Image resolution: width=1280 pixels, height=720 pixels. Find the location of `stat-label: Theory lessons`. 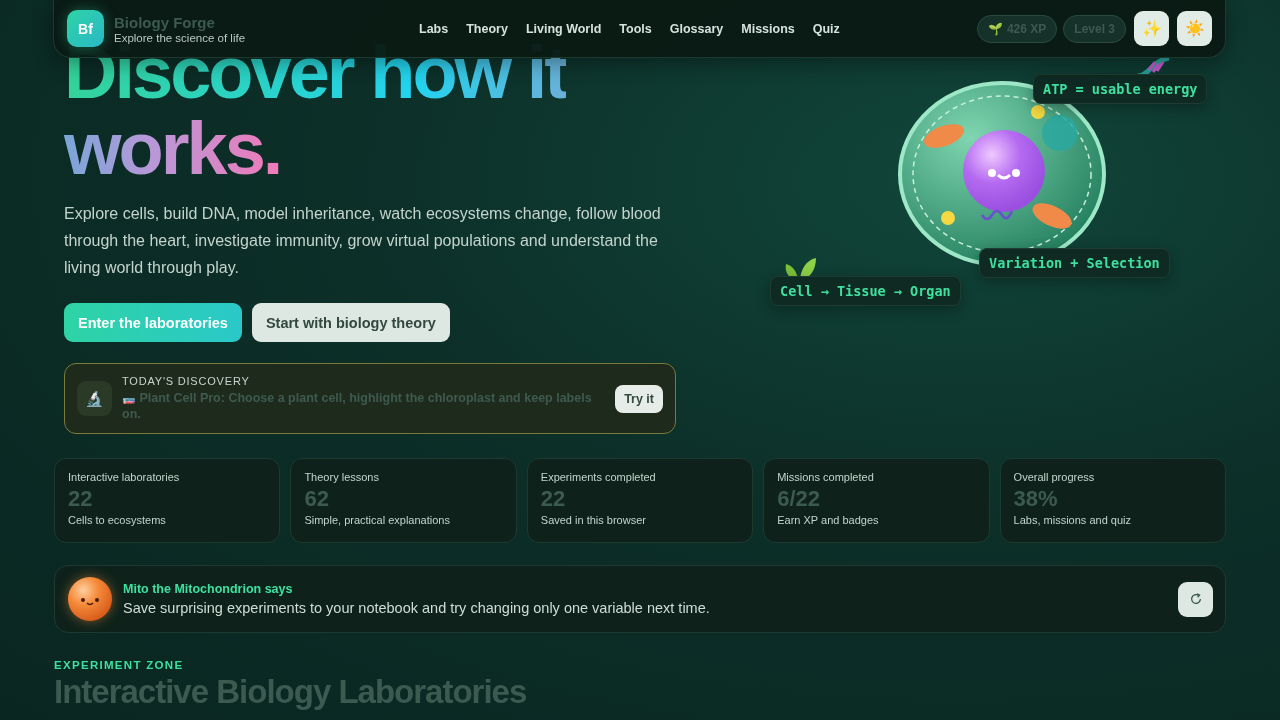

stat-label: Theory lessons is located at coordinates (342, 477).